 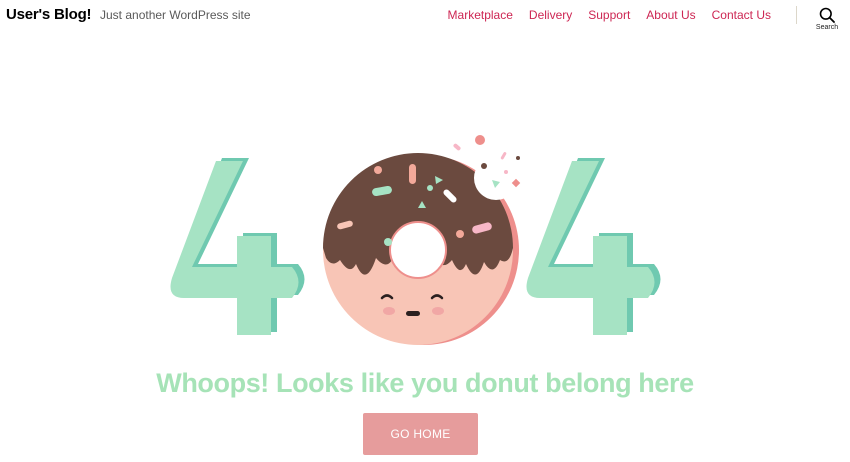 I want to click on nav-support: Support, so click(x=609, y=15).